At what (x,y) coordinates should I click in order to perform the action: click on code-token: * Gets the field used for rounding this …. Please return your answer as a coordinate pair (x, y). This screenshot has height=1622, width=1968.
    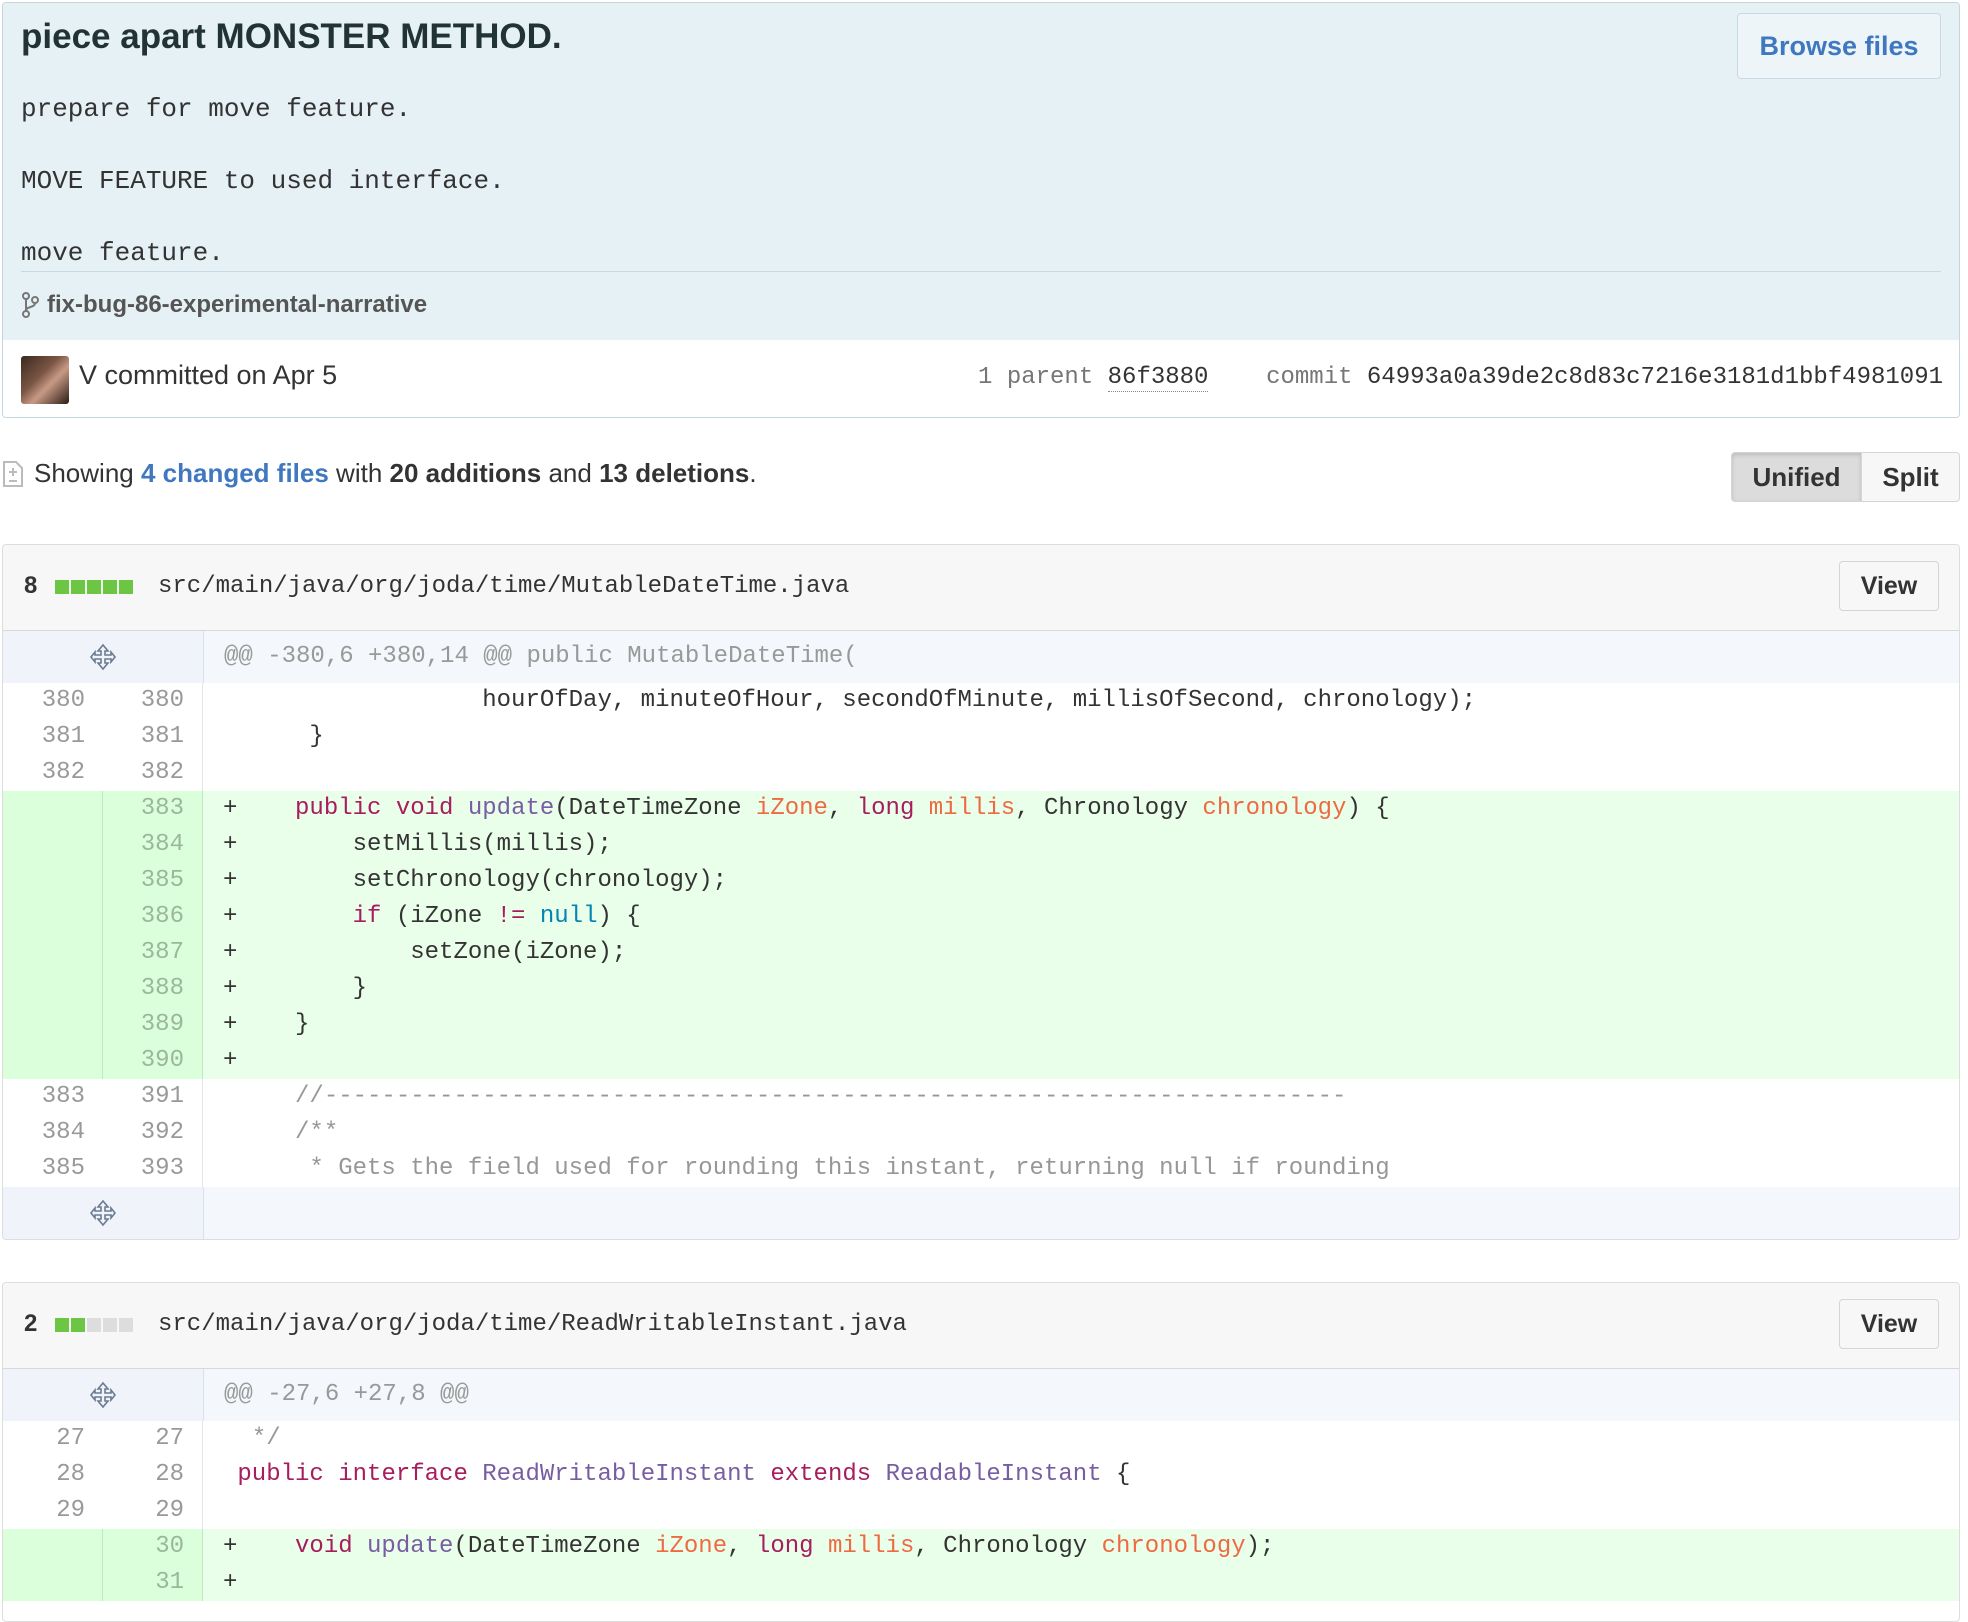
    Looking at the image, I should click on (849, 1168).